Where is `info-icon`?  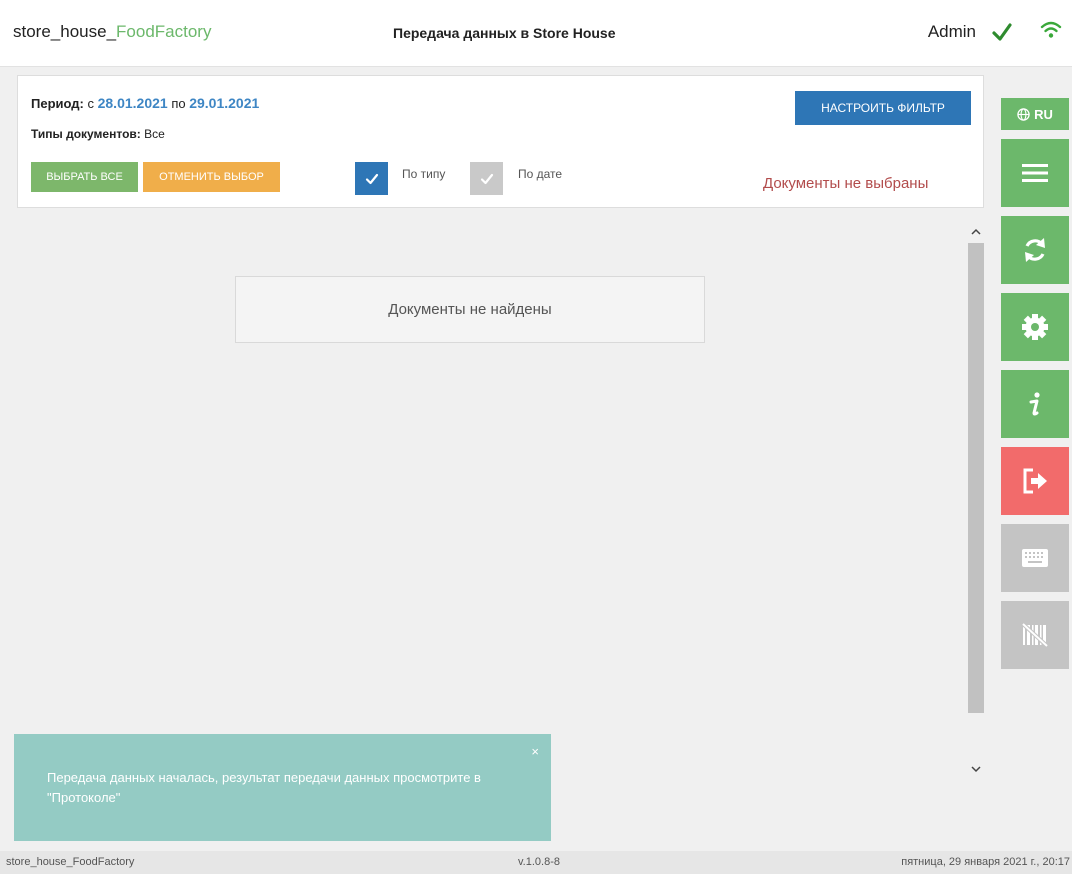
info-icon is located at coordinates (1034, 404).